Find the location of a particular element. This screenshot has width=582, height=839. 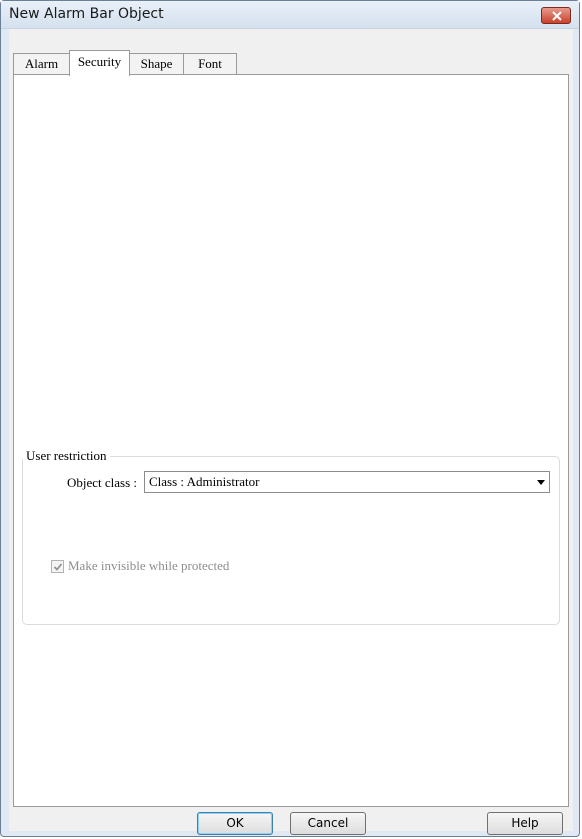

close-icon is located at coordinates (557, 16).